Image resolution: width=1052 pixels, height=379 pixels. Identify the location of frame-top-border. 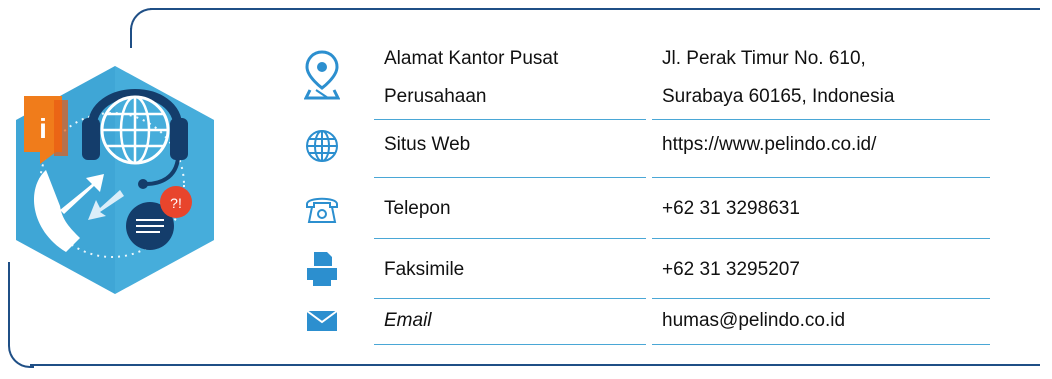
(595, 9).